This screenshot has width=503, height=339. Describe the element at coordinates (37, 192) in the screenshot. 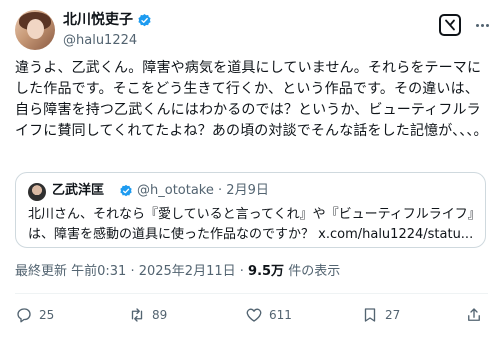

I see `quote-author-avatar` at that location.